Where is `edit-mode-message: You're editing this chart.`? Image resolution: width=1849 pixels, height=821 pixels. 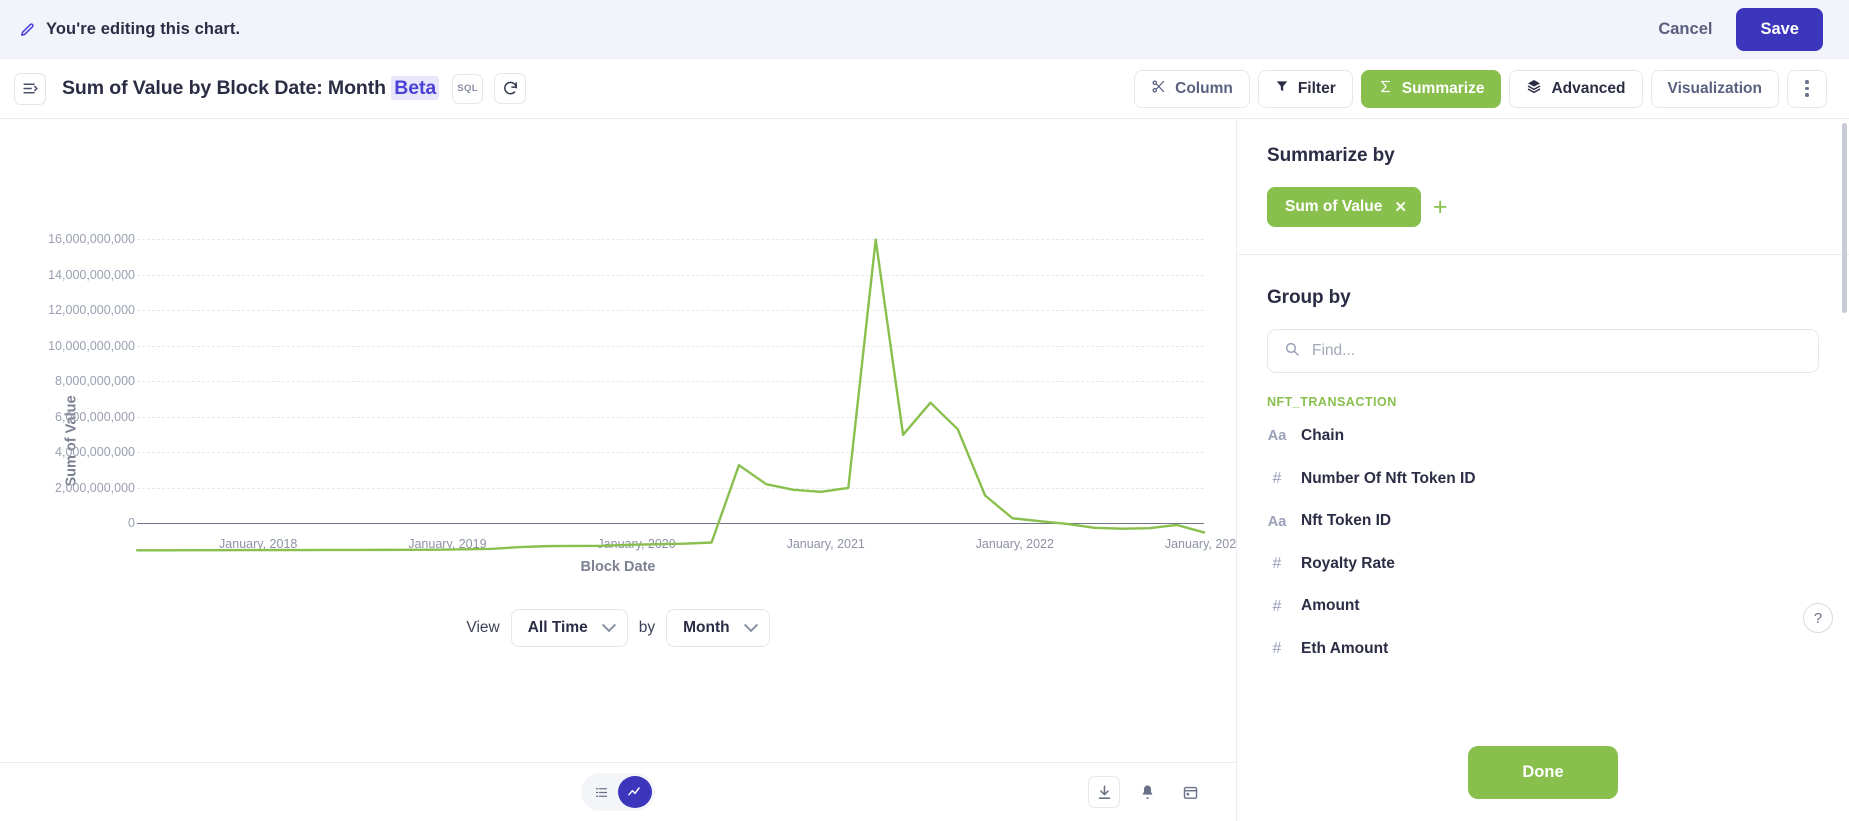
edit-mode-message: You're editing this chart. is located at coordinates (143, 28).